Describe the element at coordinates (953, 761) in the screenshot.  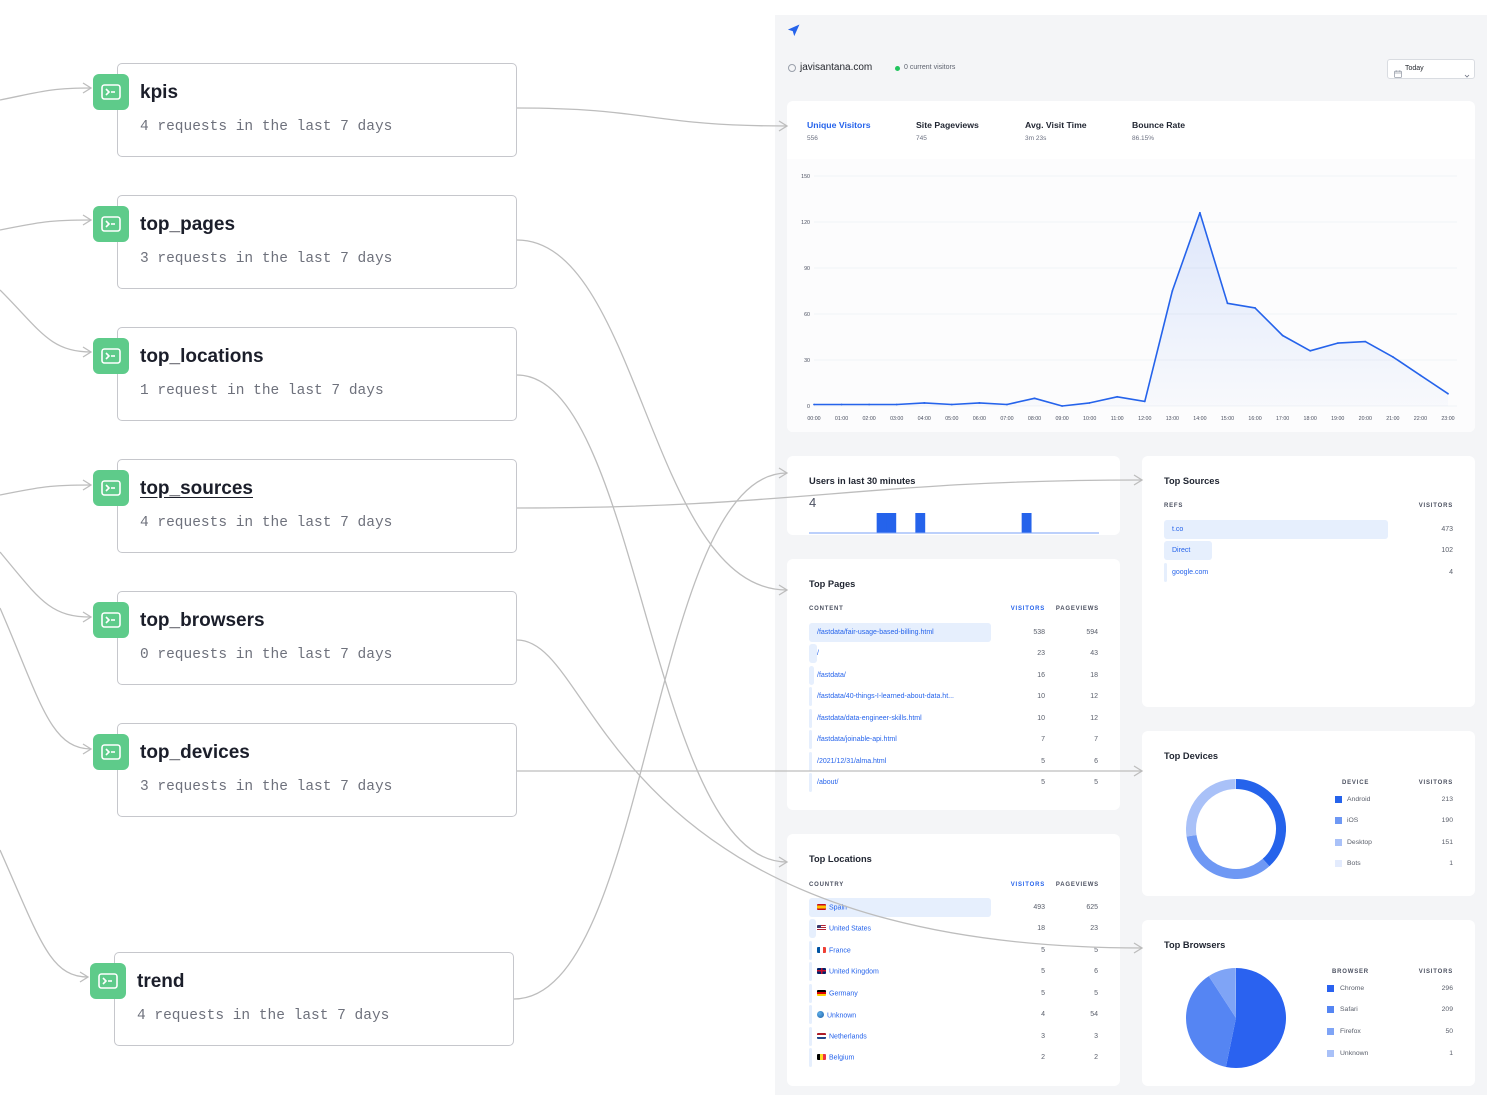
I see `table-row: /2021/12/31/alma.html 5 6` at that location.